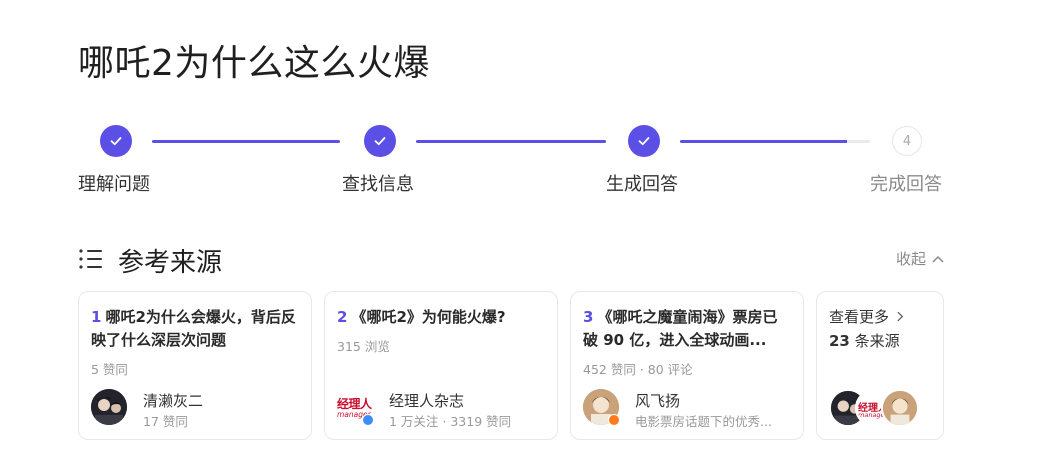 The width and height of the screenshot is (1041, 476). What do you see at coordinates (900, 316) in the screenshot?
I see `chevron-right-icon` at bounding box center [900, 316].